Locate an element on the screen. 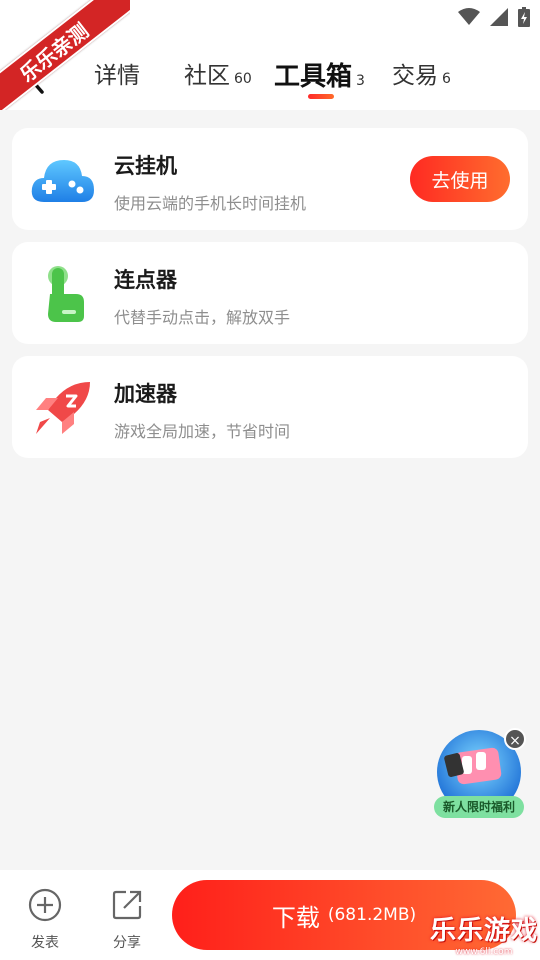 The height and width of the screenshot is (960, 540). tab-label: 详情 is located at coordinates (117, 76).